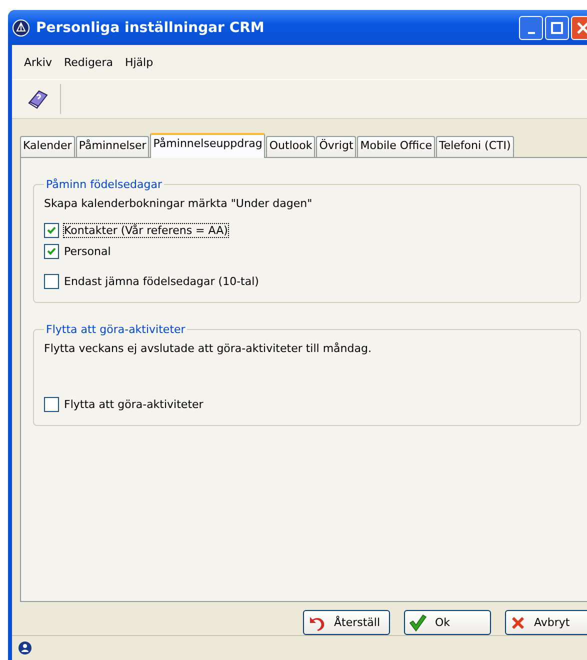  I want to click on maximize-icon, so click(557, 28).